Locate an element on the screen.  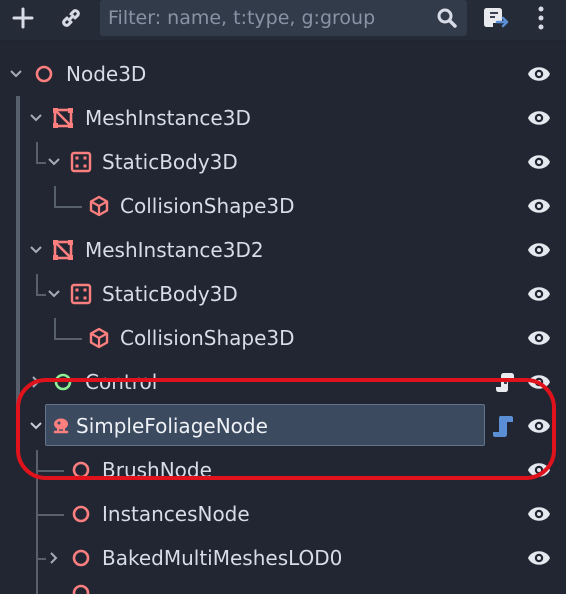
plus-icon is located at coordinates (23, 18).